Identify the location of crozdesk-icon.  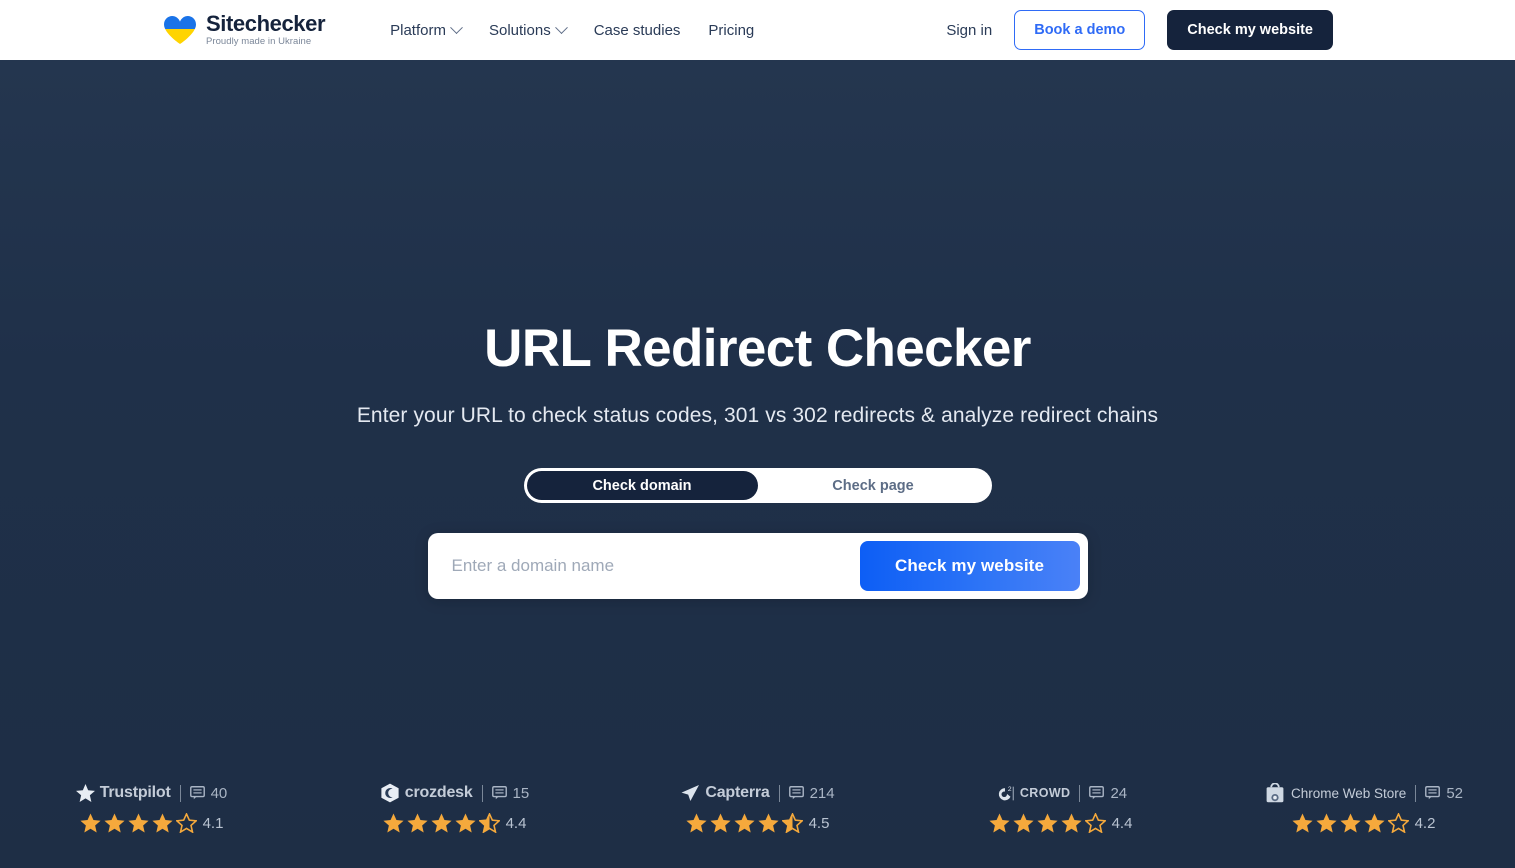
(390, 793).